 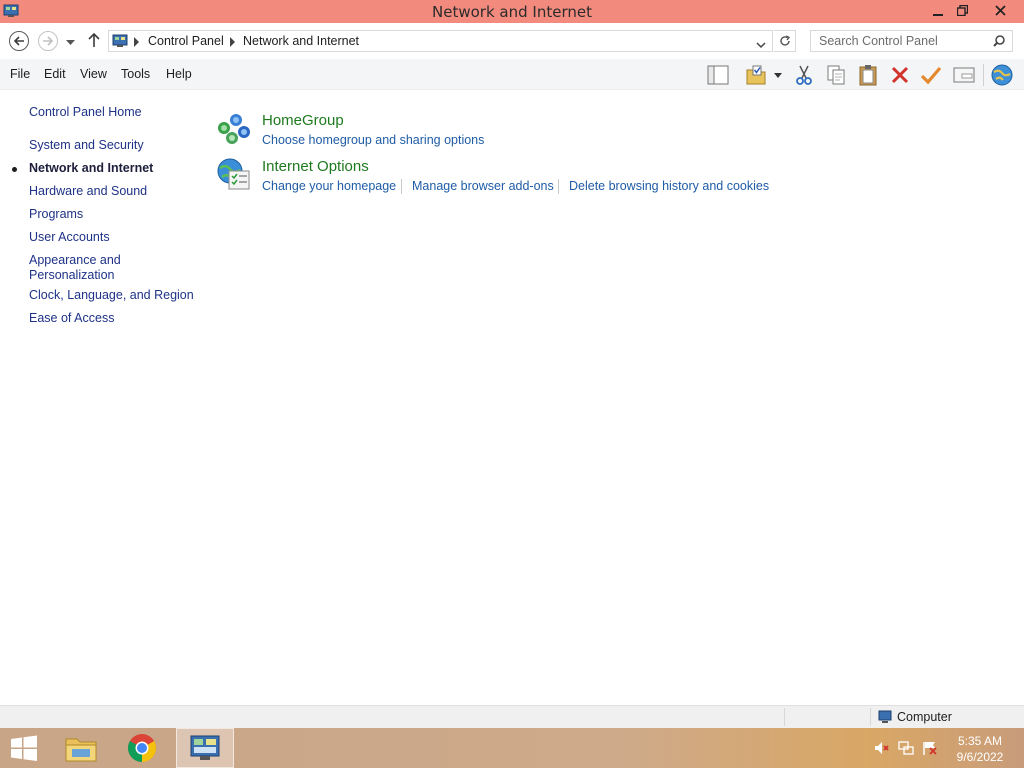 I want to click on layout-icon, so click(x=718, y=75).